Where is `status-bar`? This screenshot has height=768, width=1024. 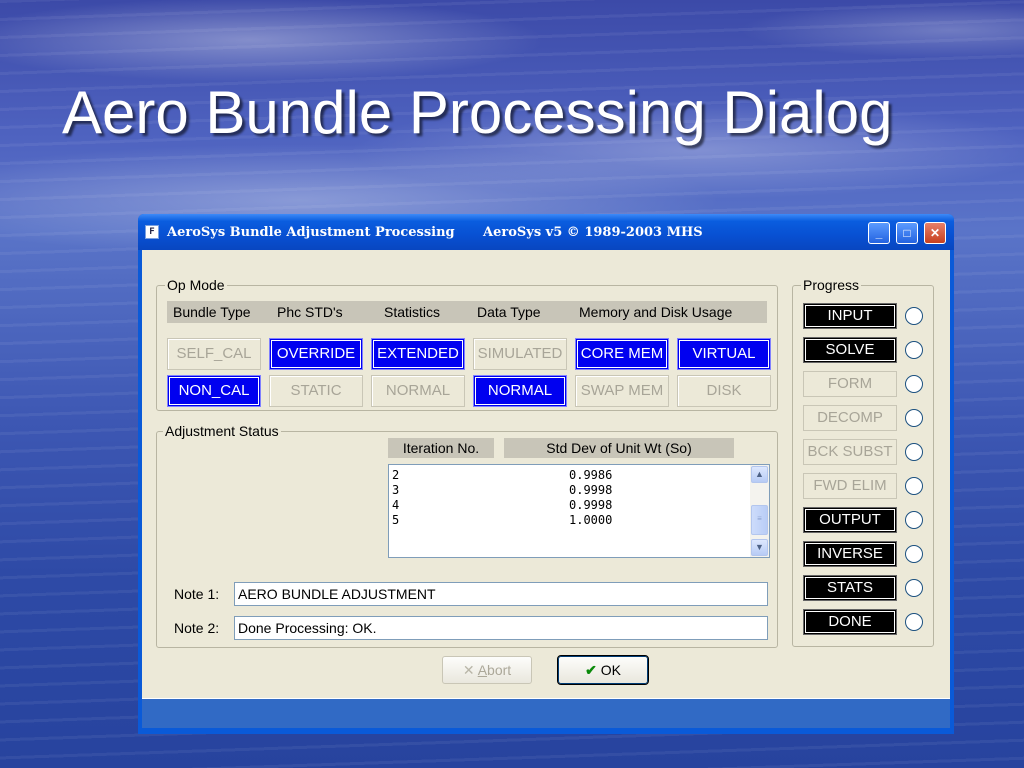
status-bar is located at coordinates (546, 713).